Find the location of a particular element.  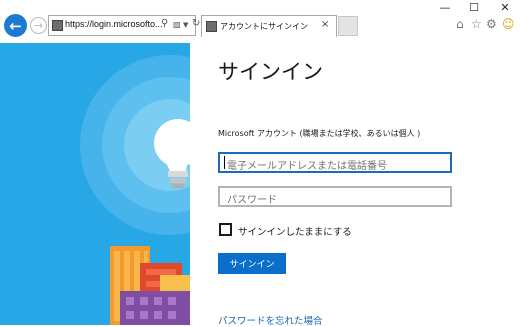

minimize-button: — is located at coordinates (445, 8).